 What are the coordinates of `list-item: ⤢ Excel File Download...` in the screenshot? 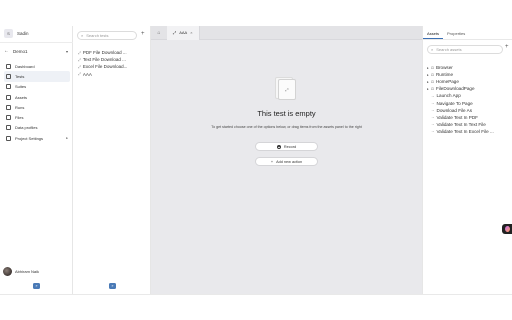 It's located at (113, 66).